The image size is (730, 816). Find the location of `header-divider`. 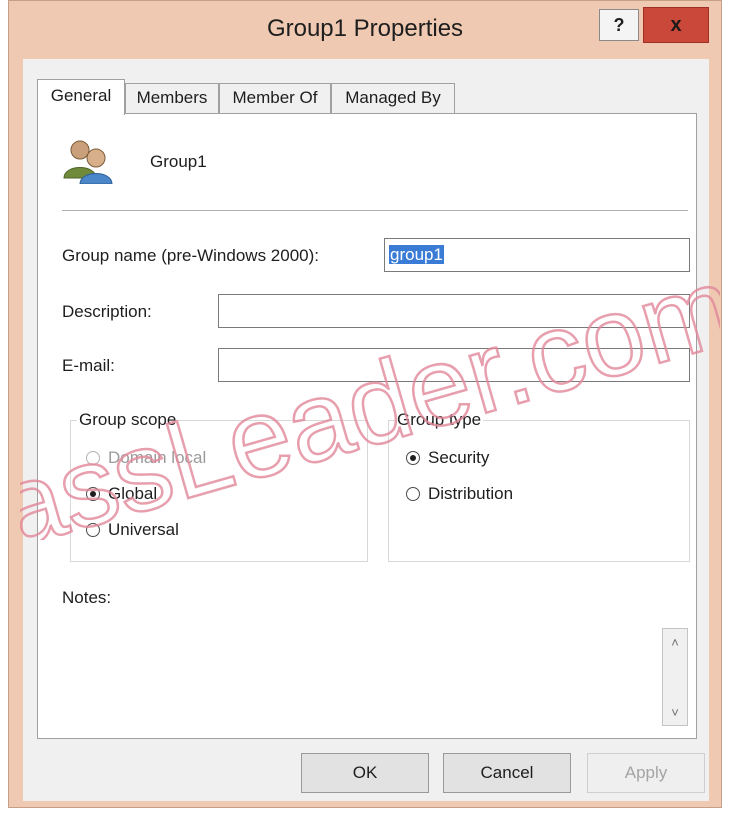

header-divider is located at coordinates (375, 210).